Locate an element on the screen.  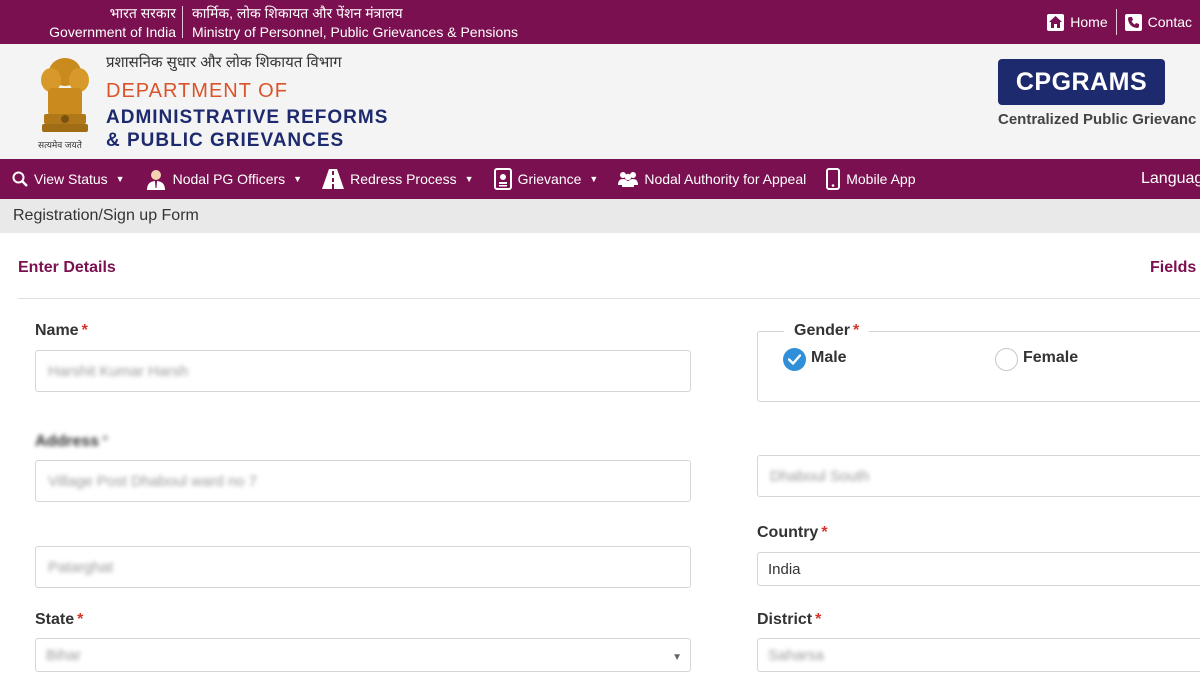
select-value: Bihar is located at coordinates (64, 655).